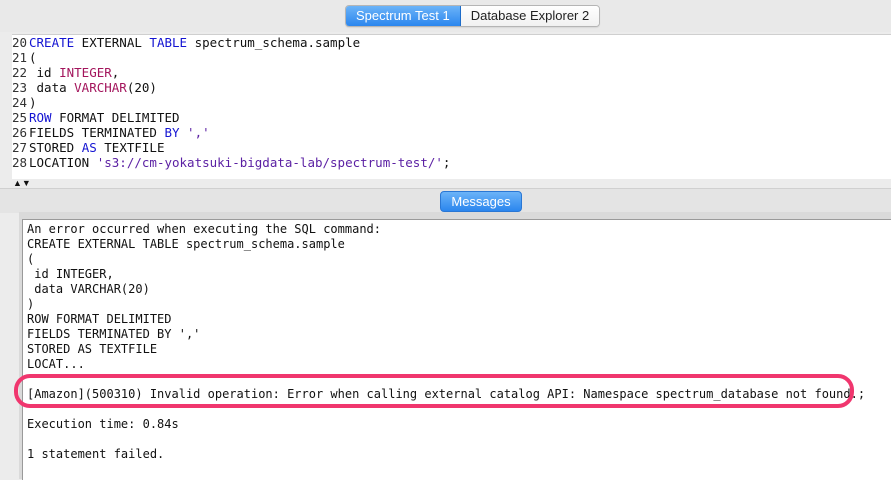 This screenshot has height=480, width=891. What do you see at coordinates (114, 334) in the screenshot?
I see `message-line: FIELDS TERMINATED BY ','` at bounding box center [114, 334].